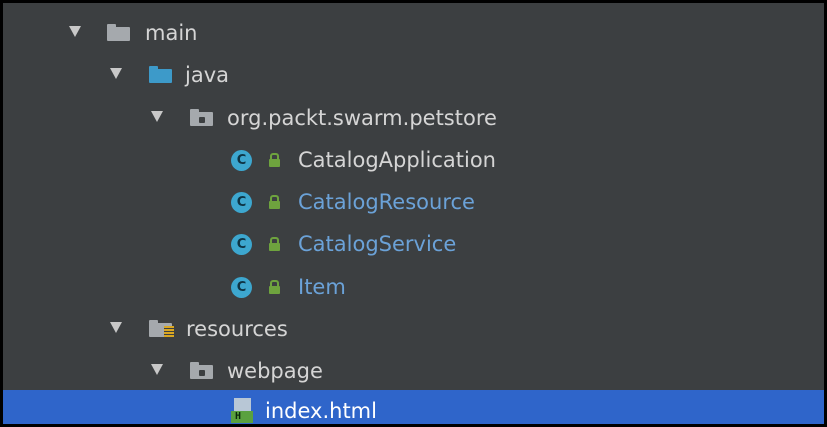 The image size is (827, 427). I want to click on tree-node-label: org.packt.swarm.petstore, so click(362, 118).